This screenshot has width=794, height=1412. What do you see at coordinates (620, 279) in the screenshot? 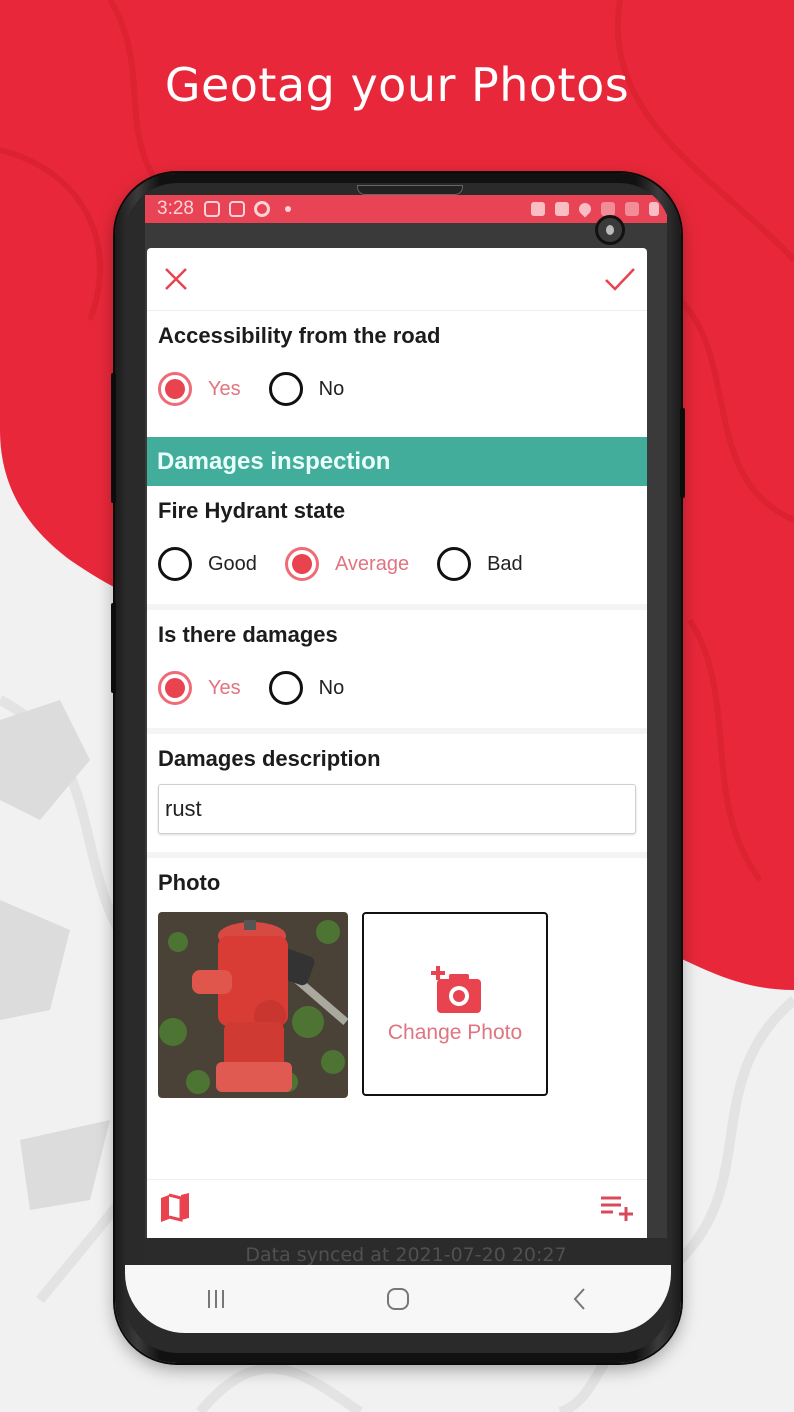
I see `check-icon` at bounding box center [620, 279].